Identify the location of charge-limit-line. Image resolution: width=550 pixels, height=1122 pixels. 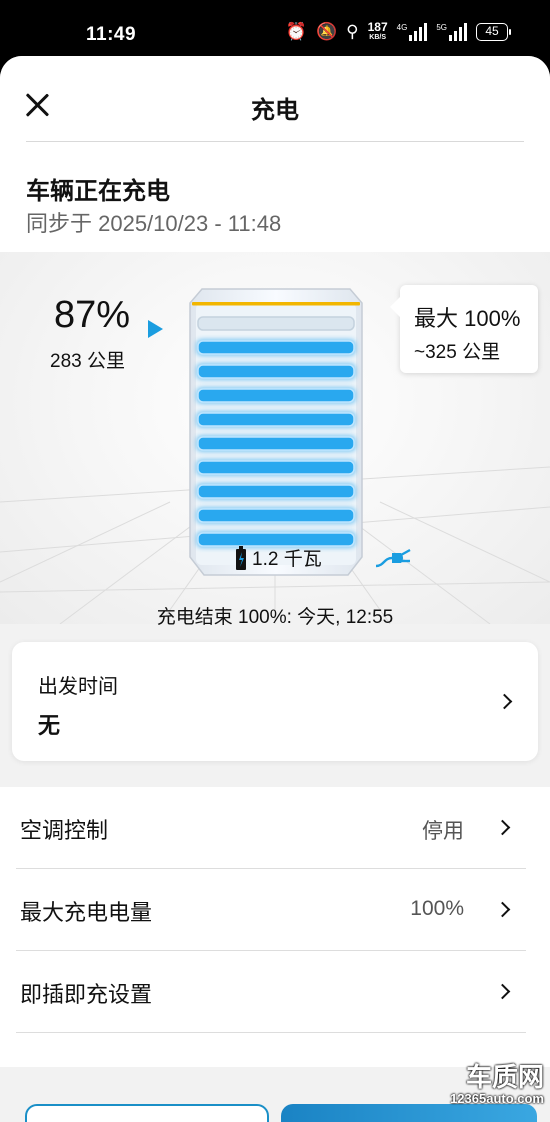
(276, 304).